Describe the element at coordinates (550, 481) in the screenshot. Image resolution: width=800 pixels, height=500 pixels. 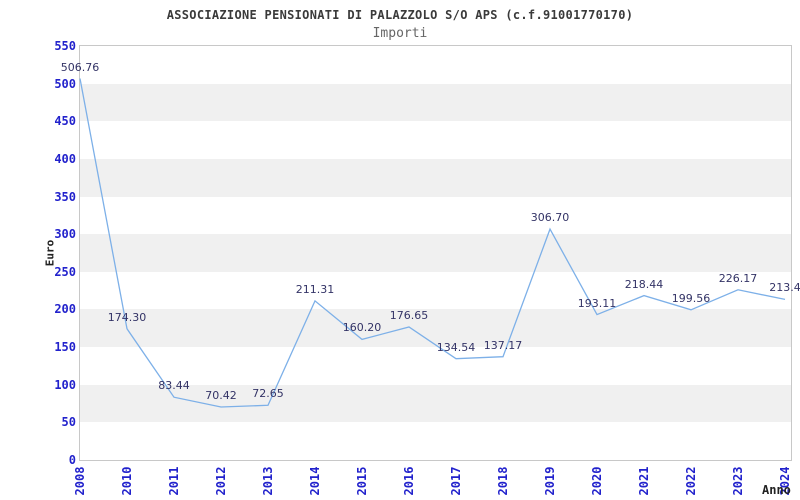
I see `x-tick-label: 2019` at that location.